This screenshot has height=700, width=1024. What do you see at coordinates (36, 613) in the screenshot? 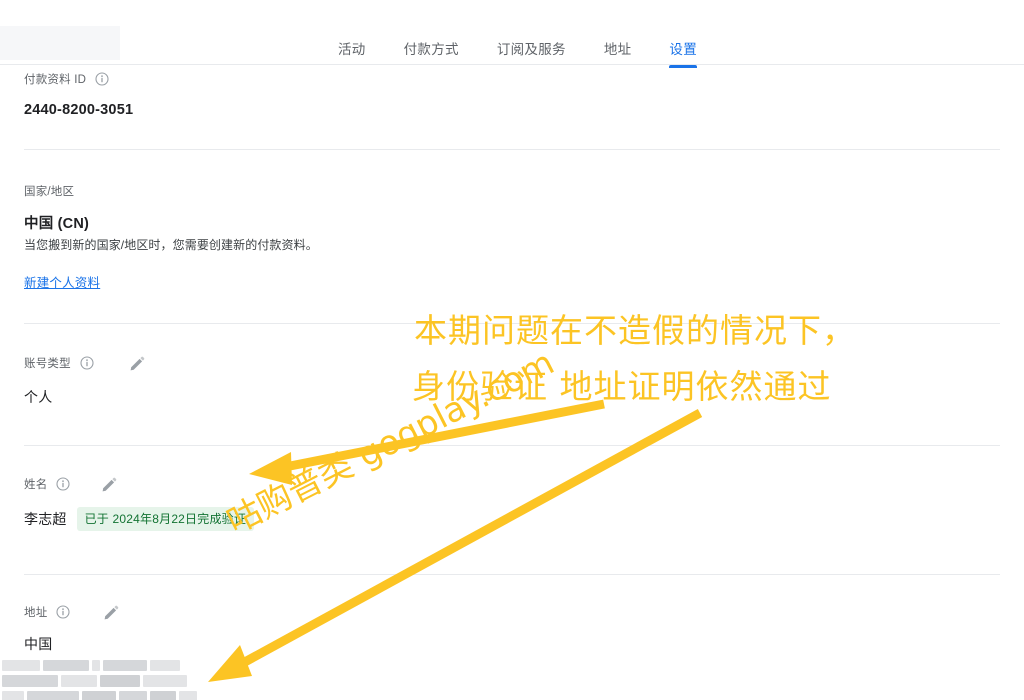
I see `address-label: 地址` at bounding box center [36, 613].